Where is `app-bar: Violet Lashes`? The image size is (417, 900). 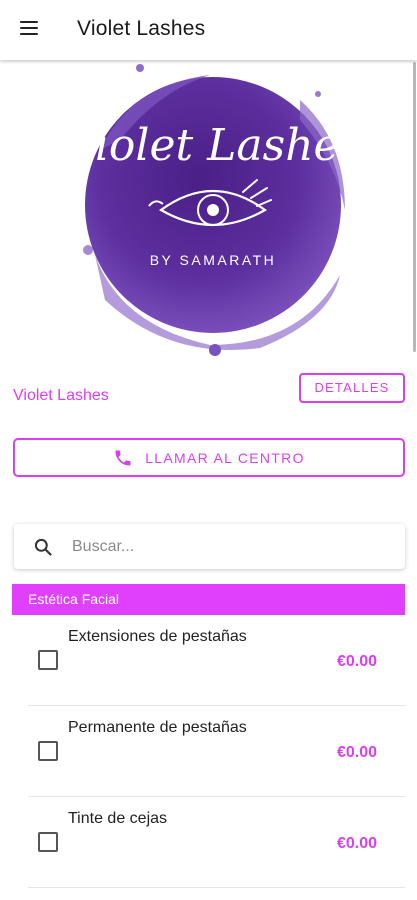
app-bar: Violet Lashes is located at coordinates (208, 30).